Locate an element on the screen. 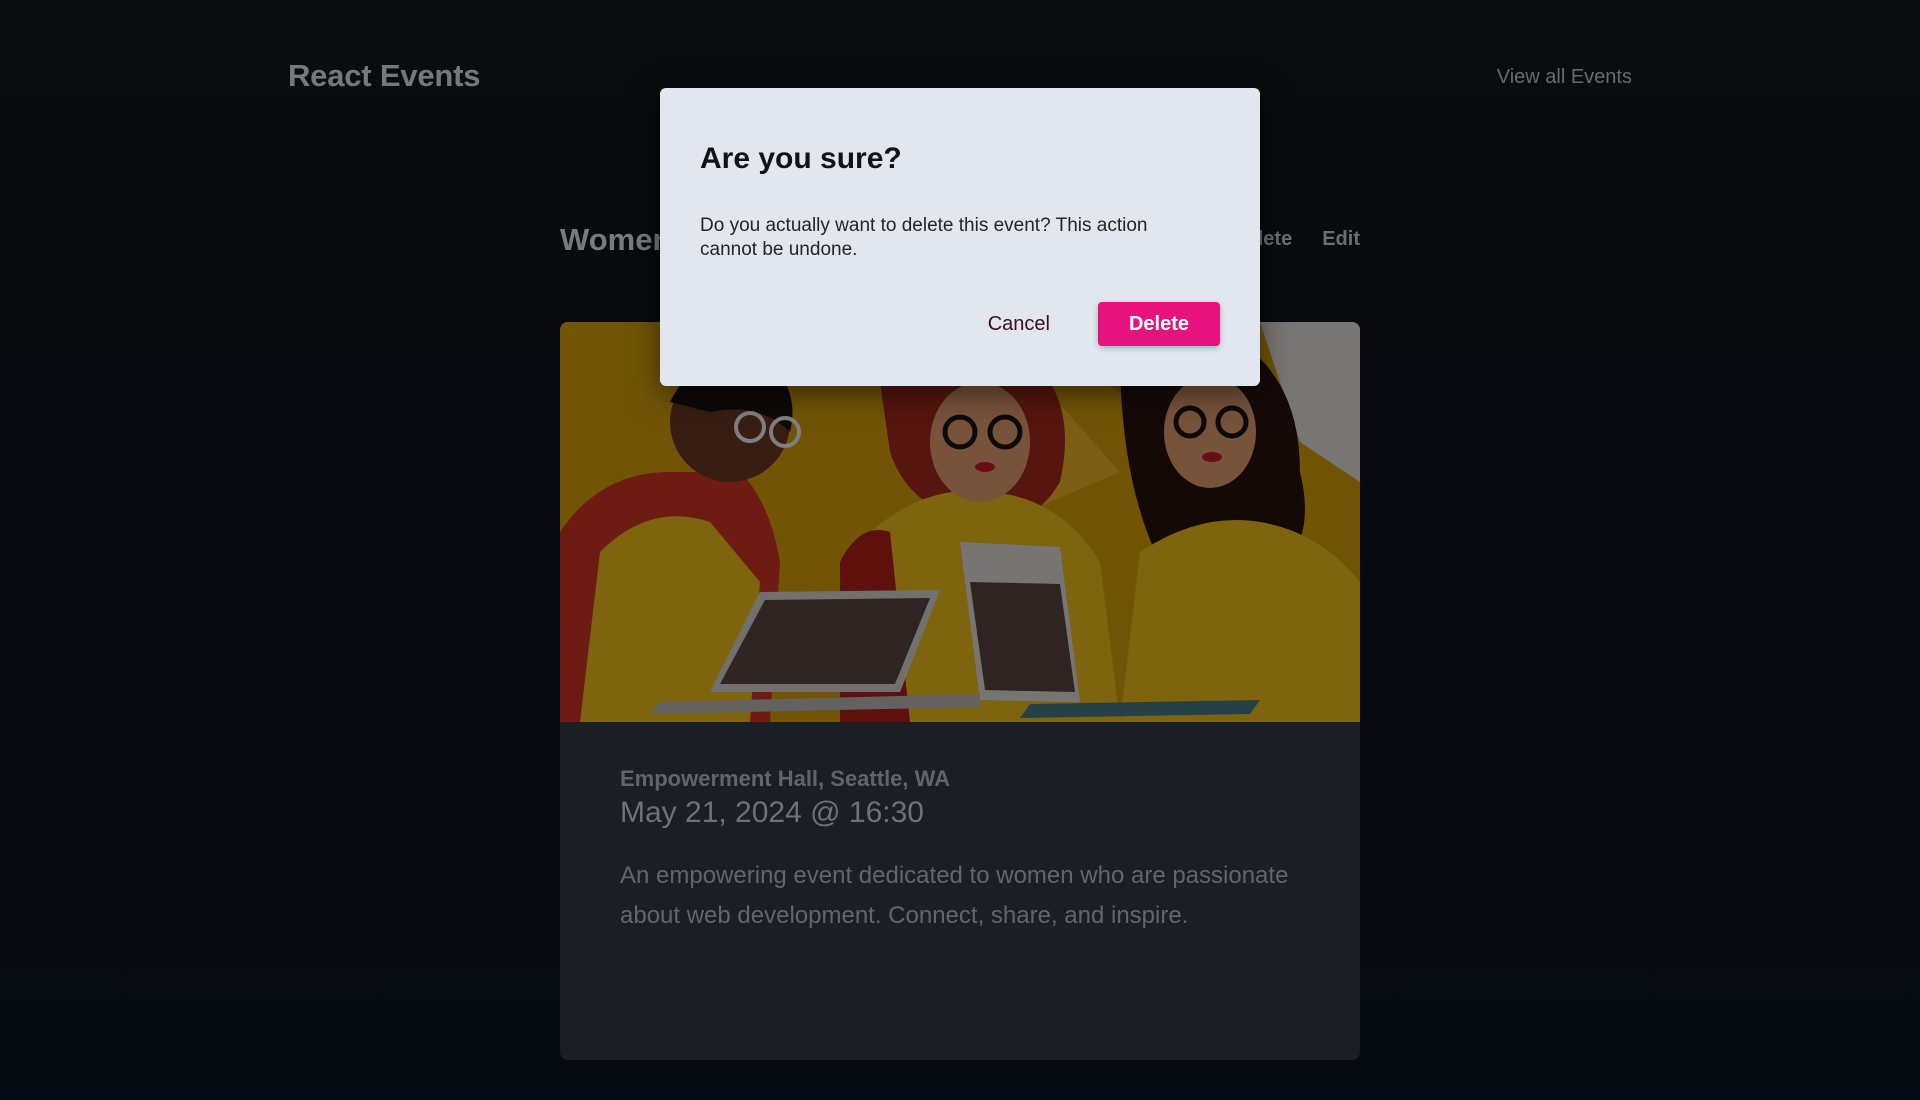  cancel-button: Cancel is located at coordinates (1019, 324).